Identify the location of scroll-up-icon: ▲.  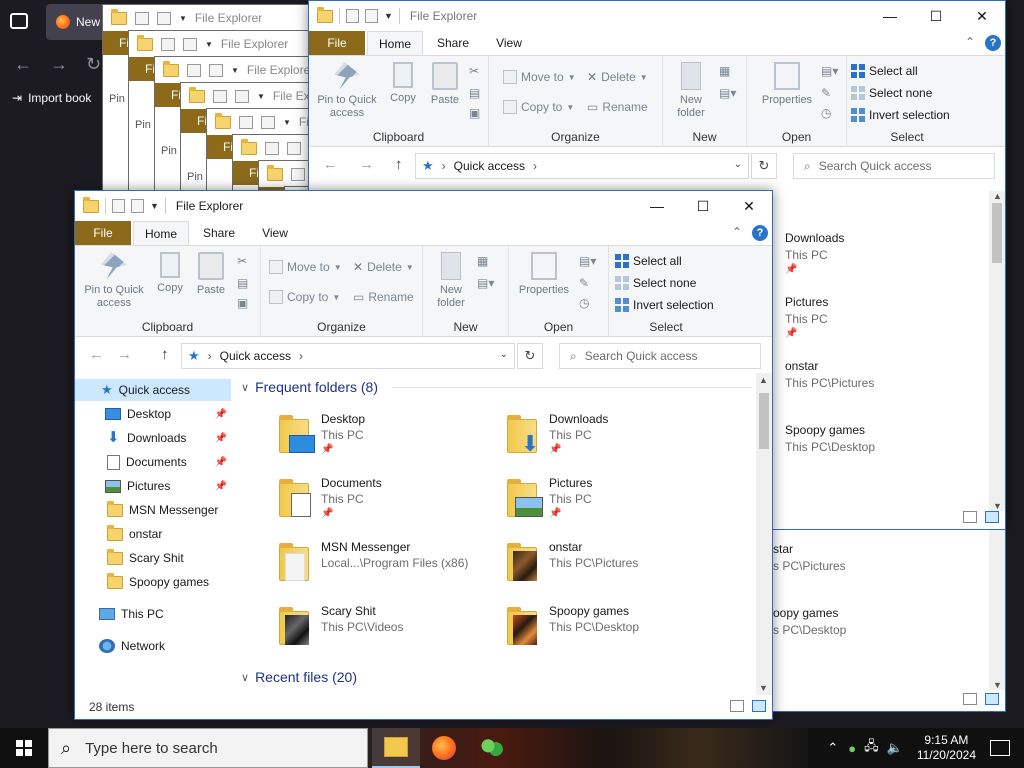
(763, 380).